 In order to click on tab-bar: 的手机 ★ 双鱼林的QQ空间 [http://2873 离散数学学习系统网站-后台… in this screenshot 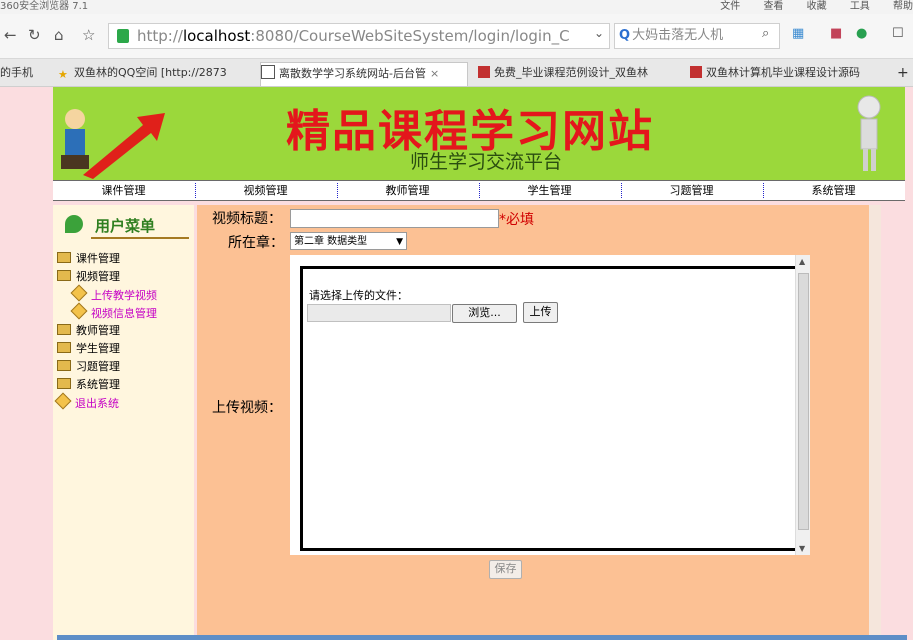, I will do `click(456, 73)`.